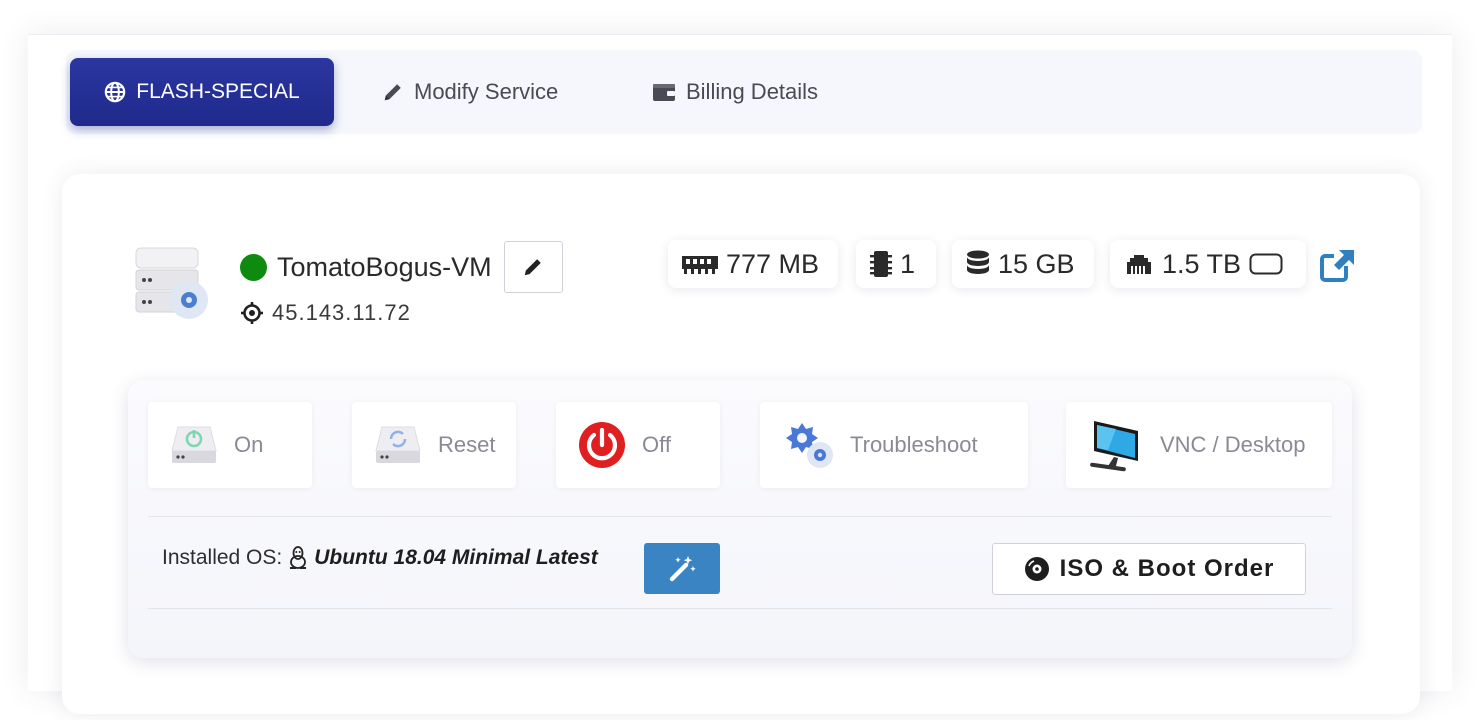  What do you see at coordinates (1114, 446) in the screenshot?
I see `desktop-monitor-icon` at bounding box center [1114, 446].